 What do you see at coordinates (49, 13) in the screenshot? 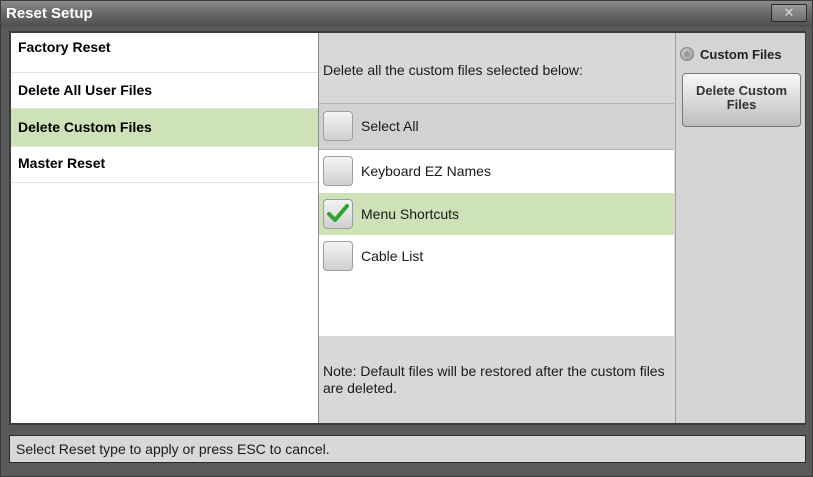
I see `dialog-title: Reset Setup` at bounding box center [49, 13].